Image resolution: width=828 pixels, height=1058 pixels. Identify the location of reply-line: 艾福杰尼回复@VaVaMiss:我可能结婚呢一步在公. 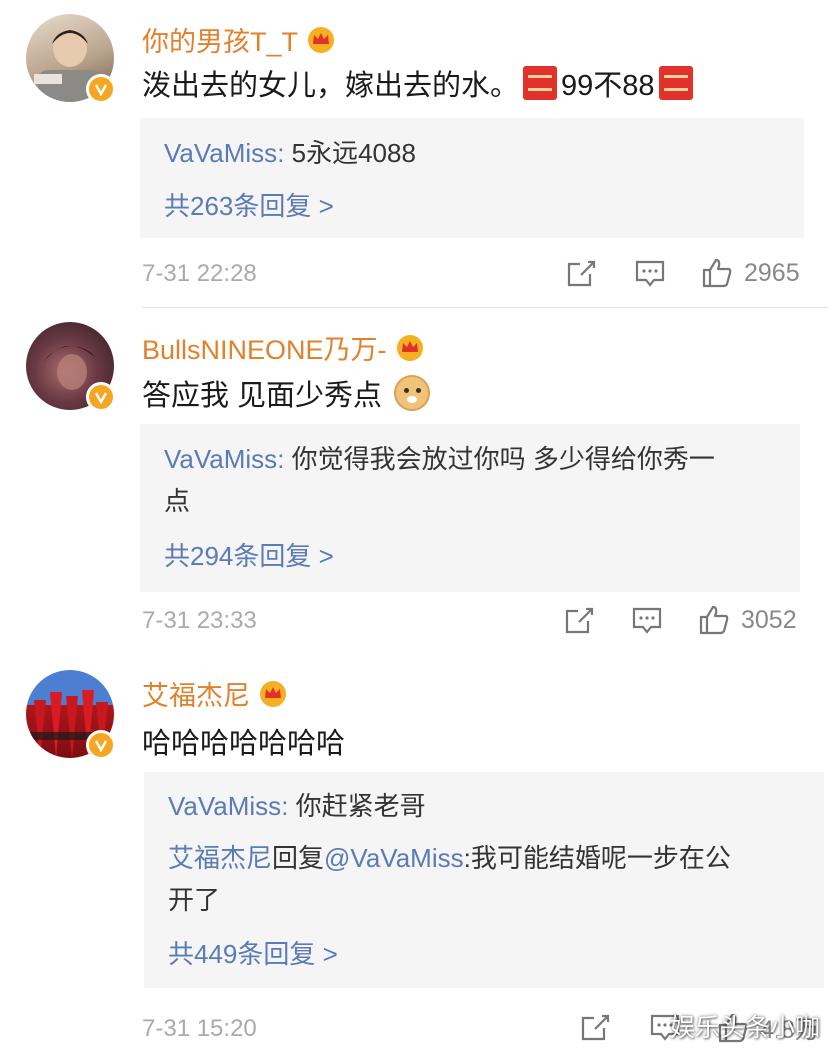
(449, 858).